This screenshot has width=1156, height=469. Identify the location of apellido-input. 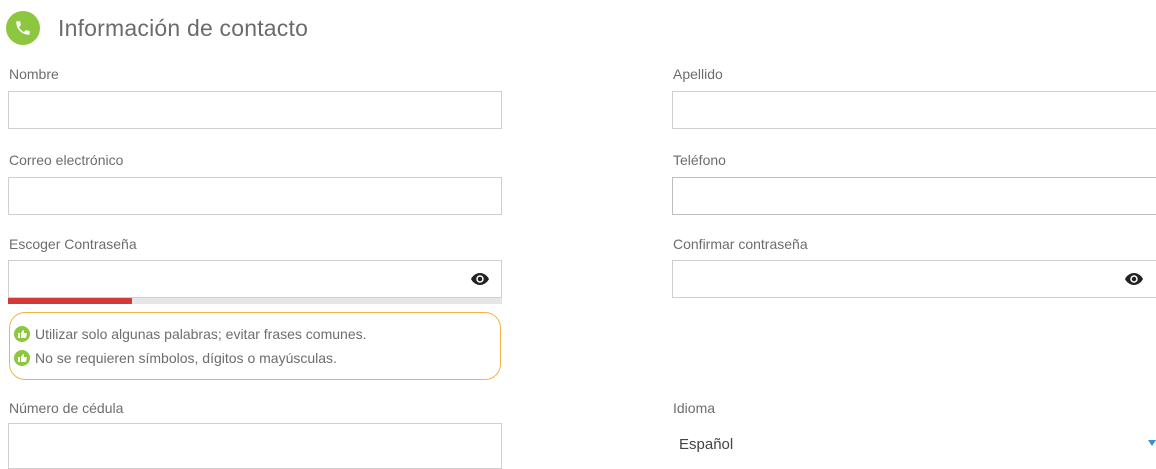
(914, 110).